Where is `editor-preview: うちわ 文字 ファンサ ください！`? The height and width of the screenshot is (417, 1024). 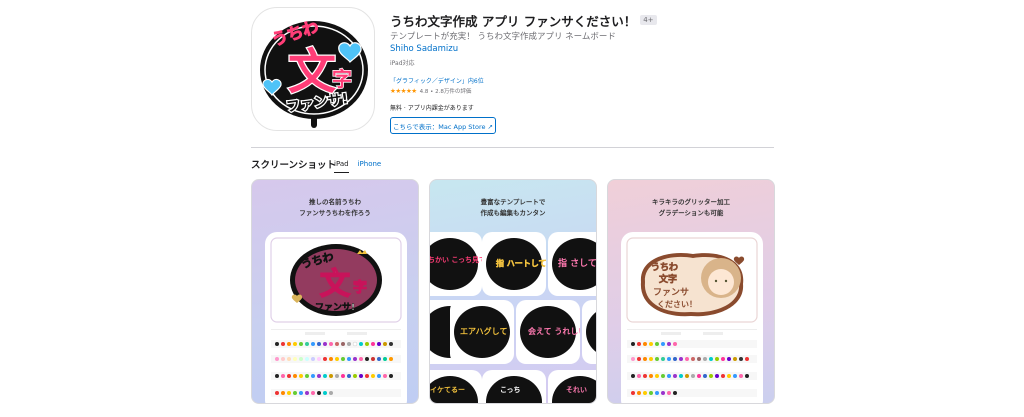 editor-preview: うちわ 文字 ファンサ ください！ is located at coordinates (692, 317).